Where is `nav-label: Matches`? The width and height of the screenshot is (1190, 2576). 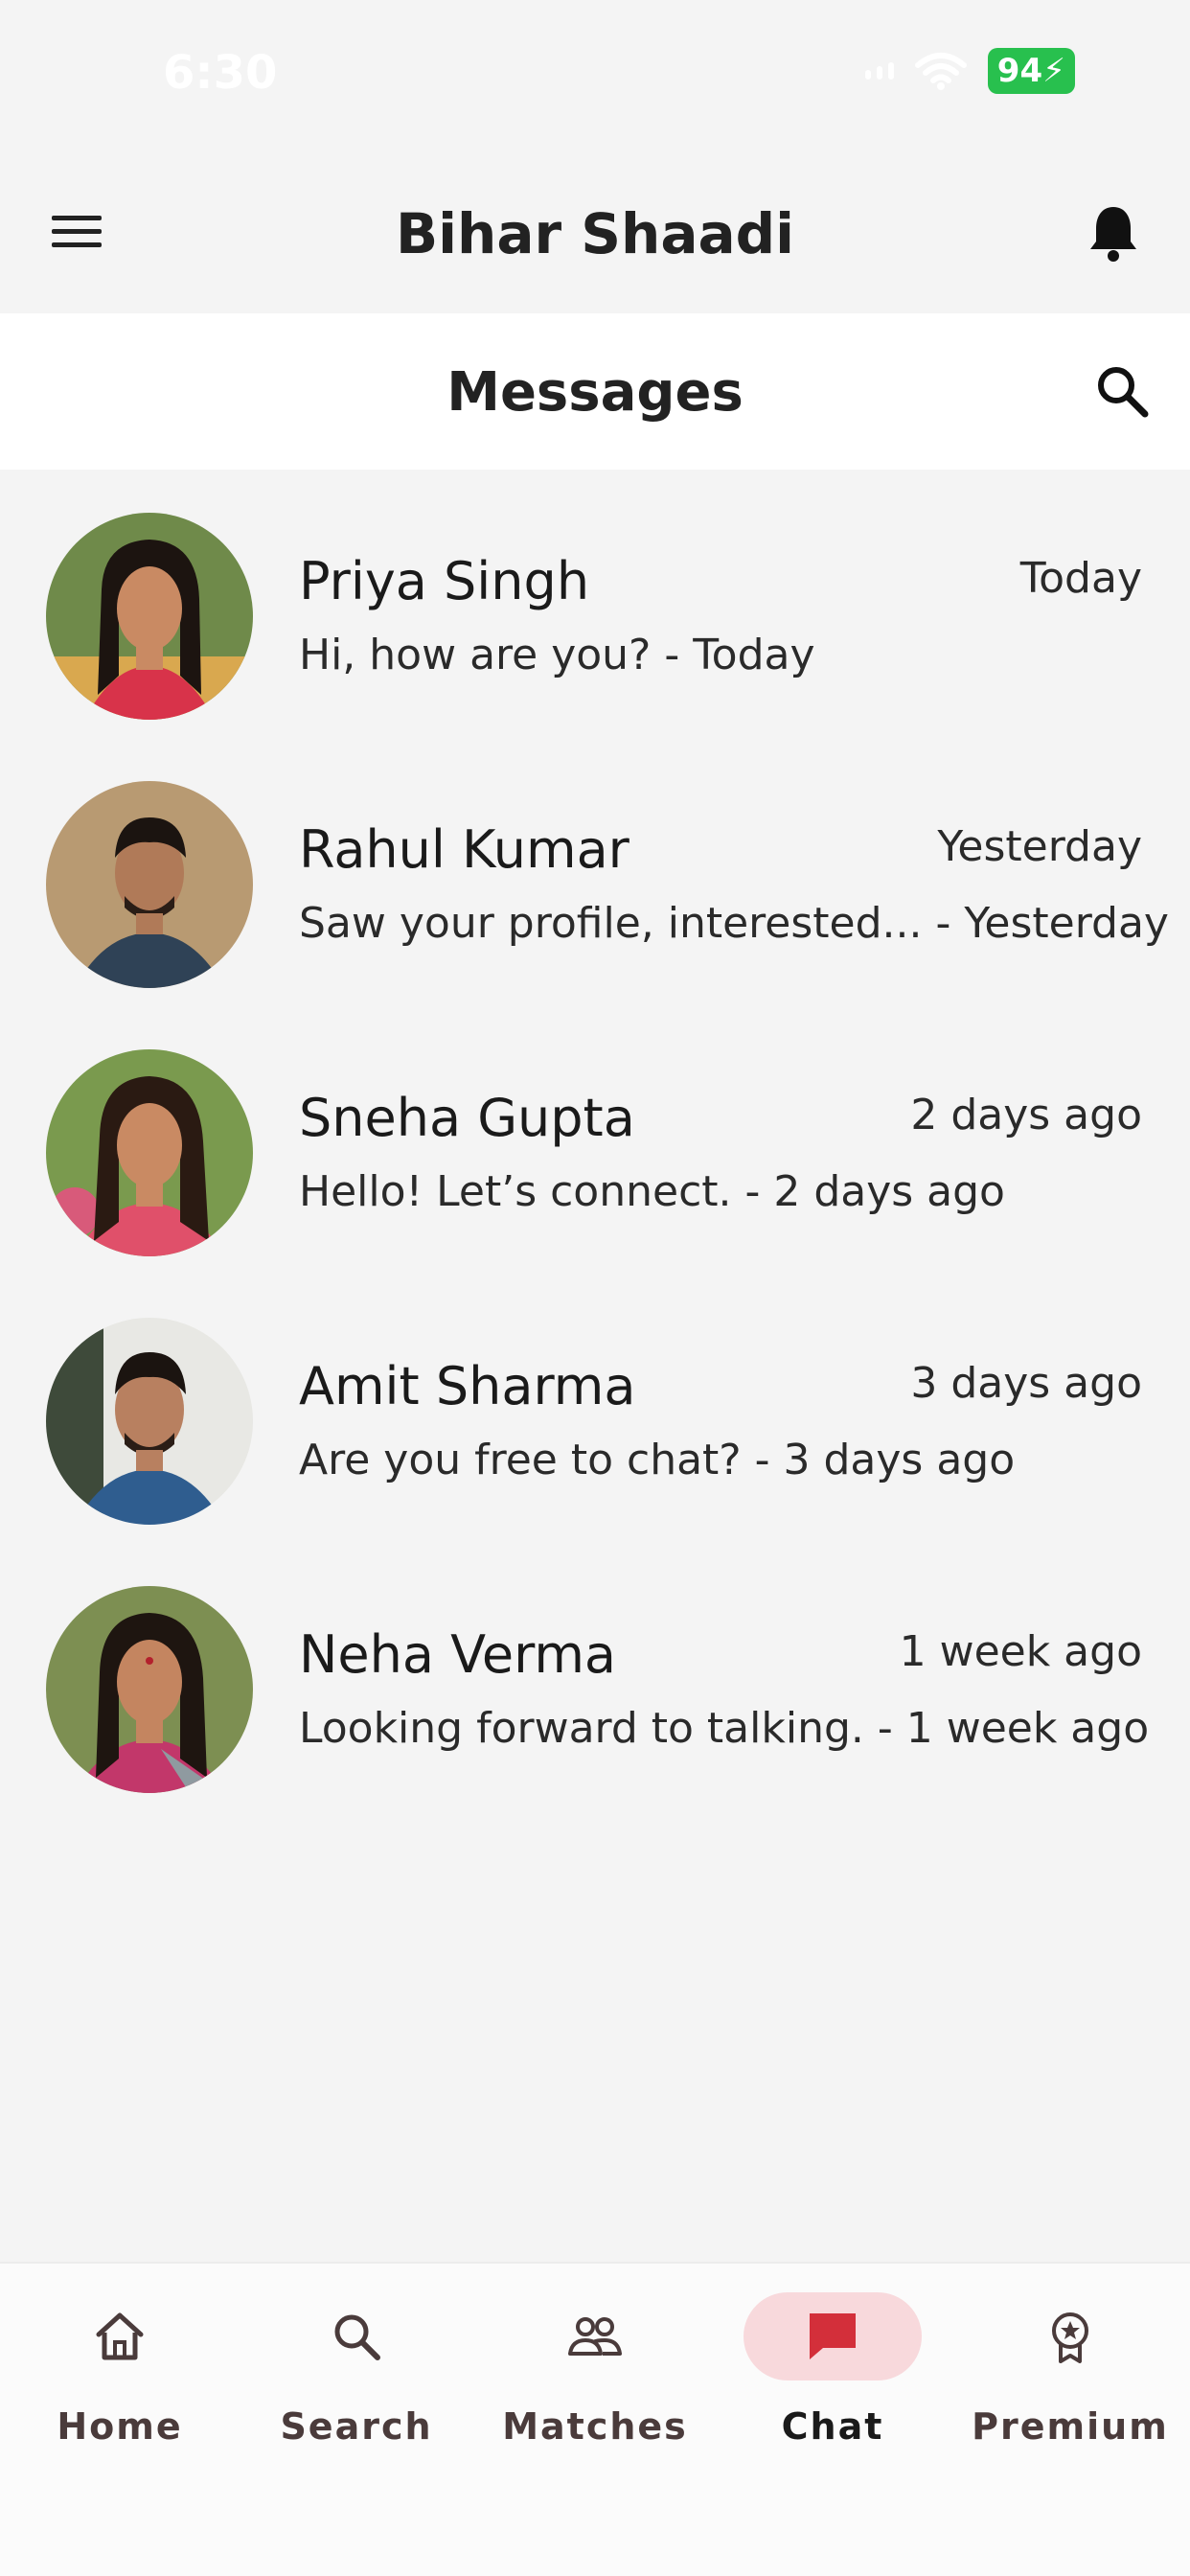 nav-label: Matches is located at coordinates (595, 2426).